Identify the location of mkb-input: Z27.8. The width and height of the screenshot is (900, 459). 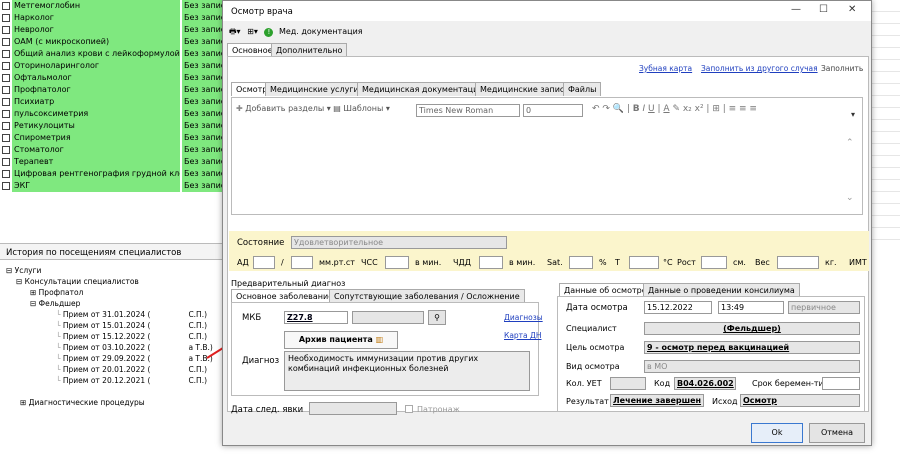
(316, 317).